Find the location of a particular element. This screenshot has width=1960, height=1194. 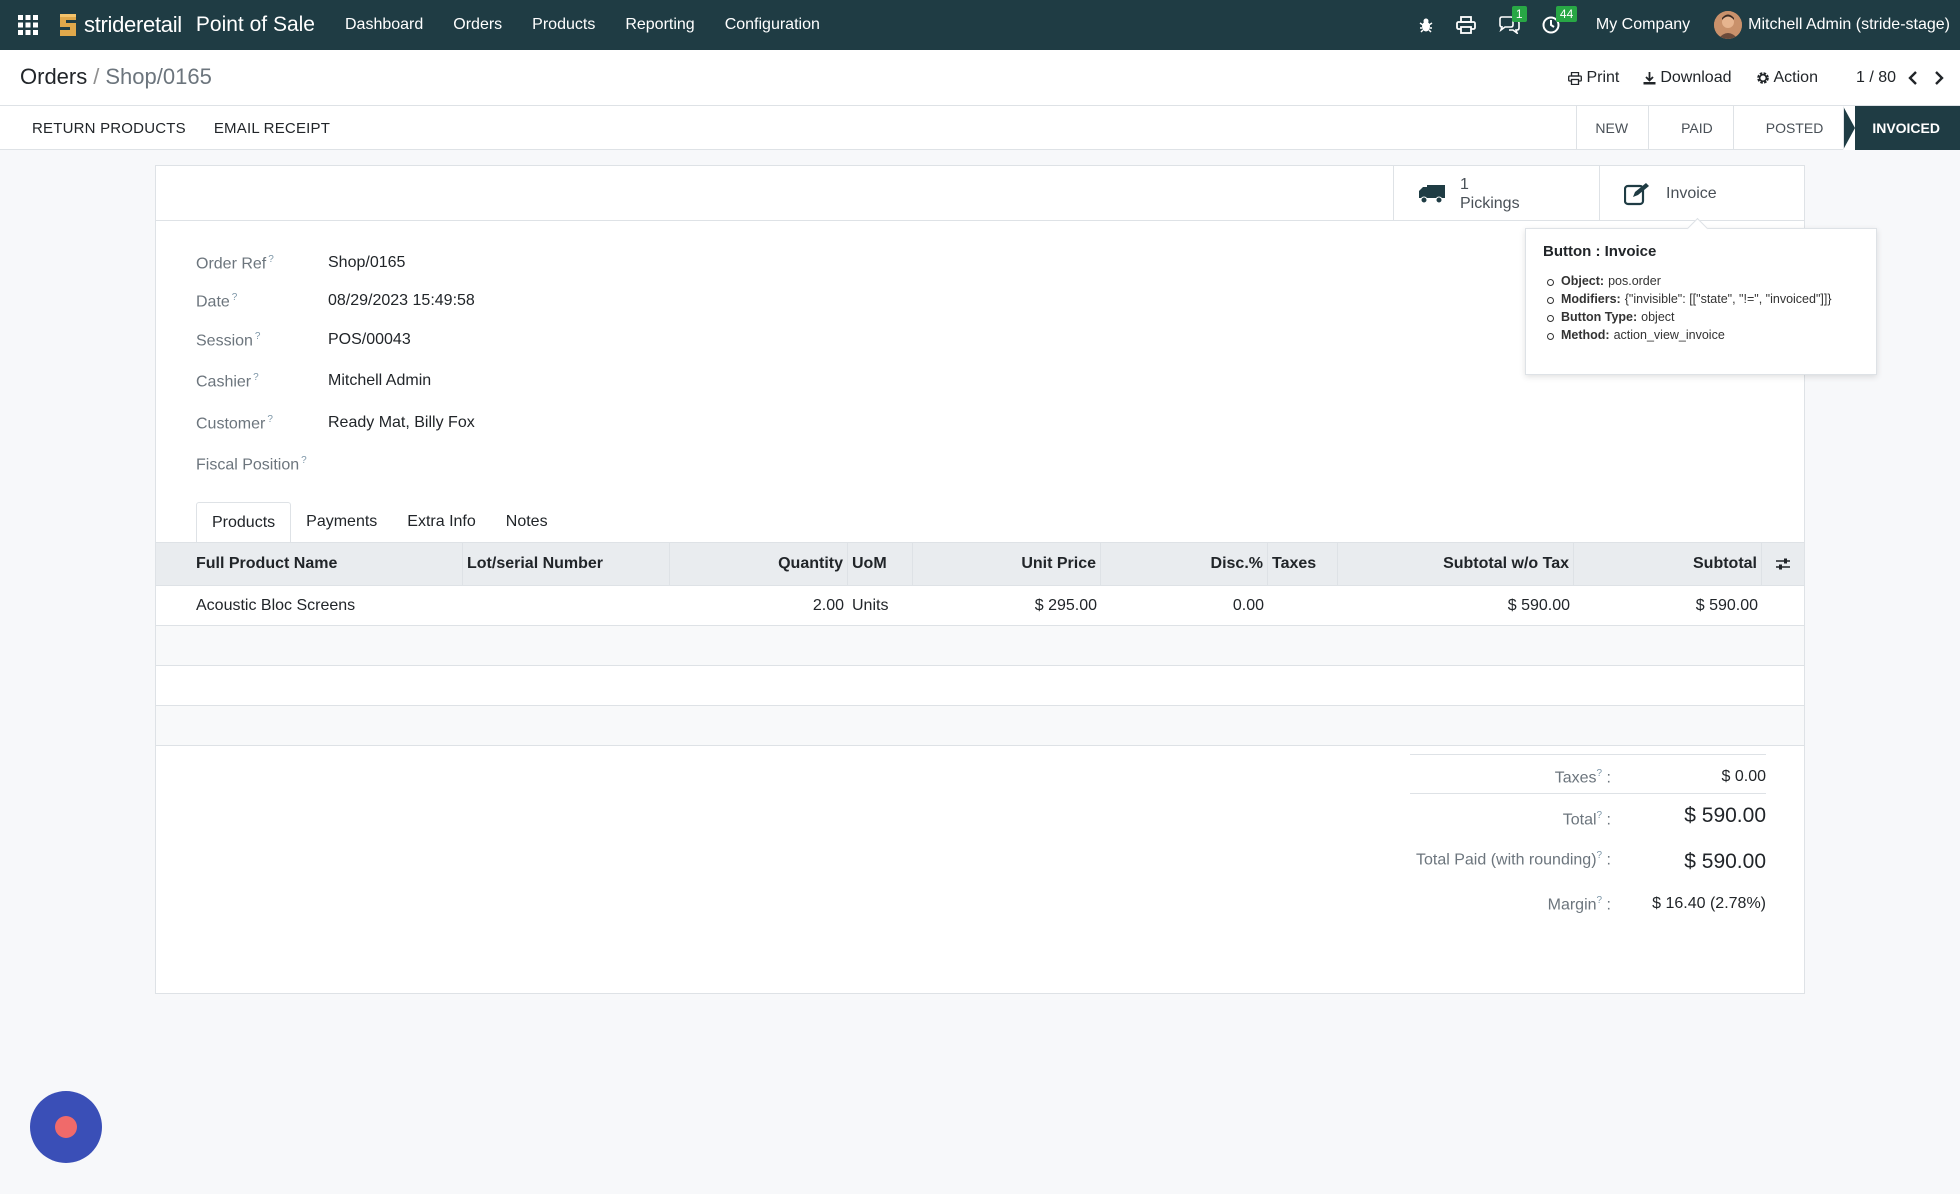

stage-invoiced: INVOICED is located at coordinates (1901, 128).